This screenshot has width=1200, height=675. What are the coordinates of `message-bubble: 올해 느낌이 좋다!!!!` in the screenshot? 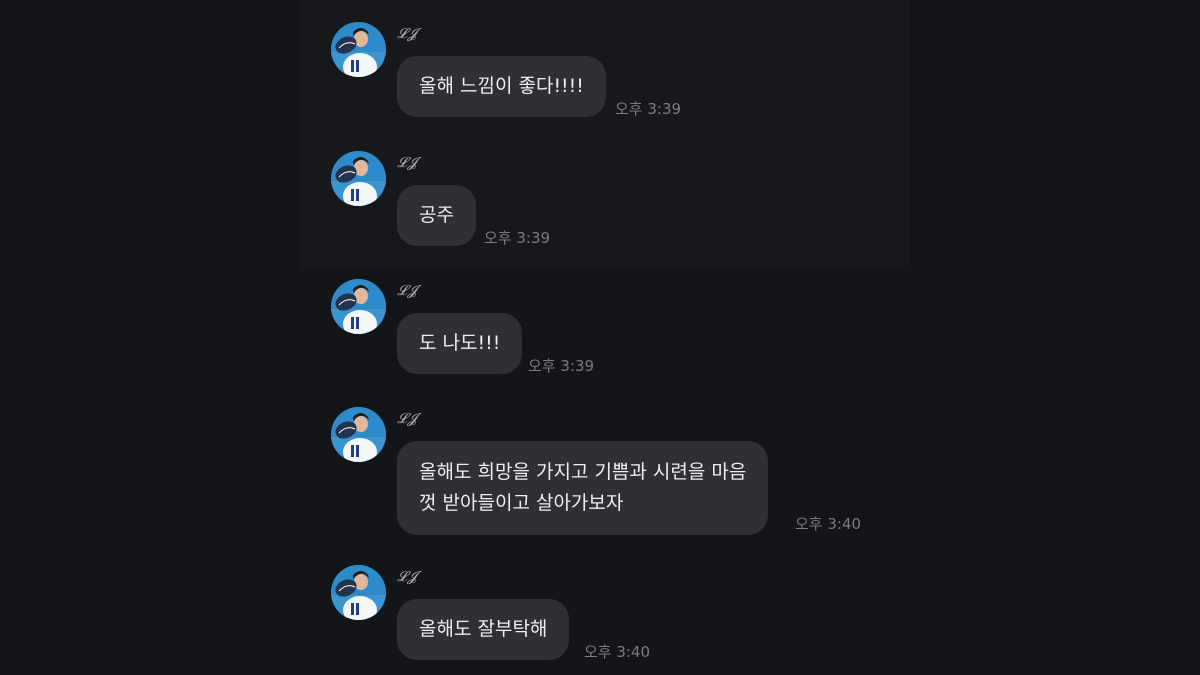 It's located at (501, 86).